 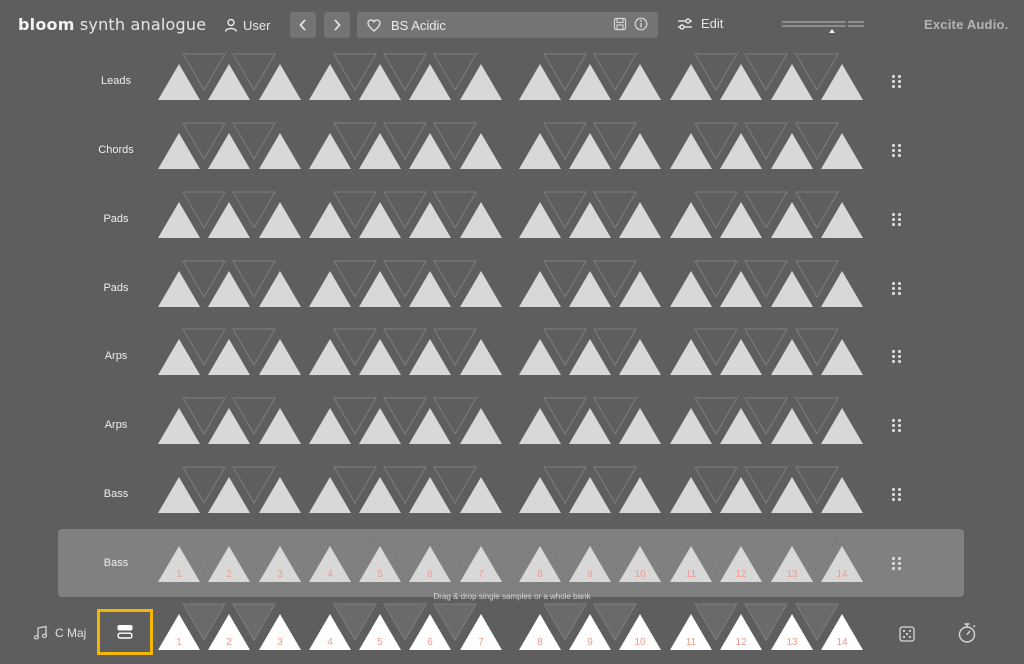 What do you see at coordinates (540, 642) in the screenshot?
I see `pad-number: 8` at bounding box center [540, 642].